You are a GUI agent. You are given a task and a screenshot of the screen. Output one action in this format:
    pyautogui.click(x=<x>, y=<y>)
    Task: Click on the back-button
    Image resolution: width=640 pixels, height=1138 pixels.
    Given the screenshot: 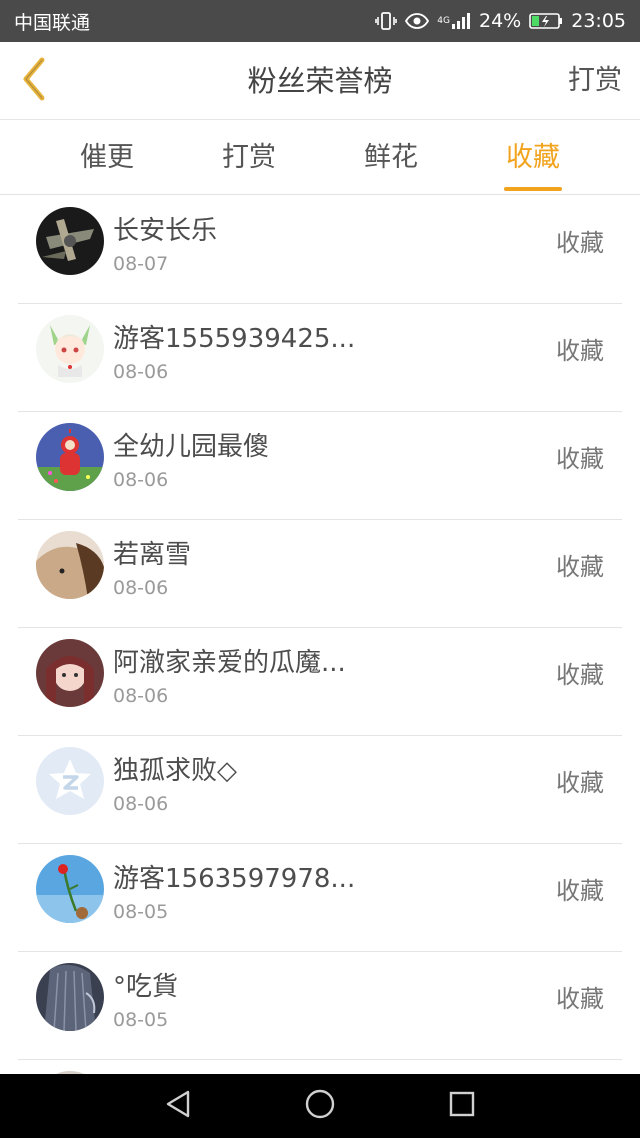 What is the action you would take?
    pyautogui.click(x=34, y=81)
    